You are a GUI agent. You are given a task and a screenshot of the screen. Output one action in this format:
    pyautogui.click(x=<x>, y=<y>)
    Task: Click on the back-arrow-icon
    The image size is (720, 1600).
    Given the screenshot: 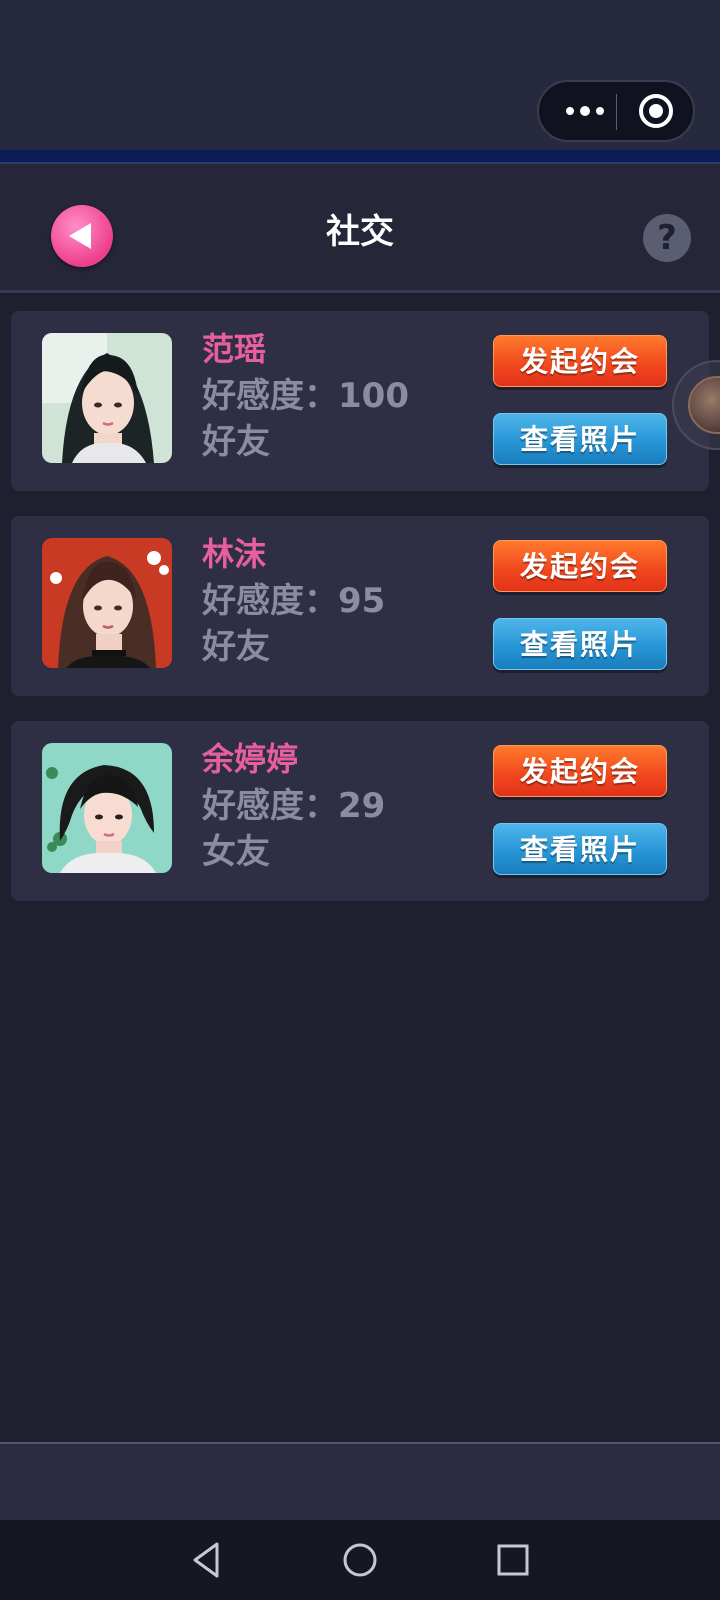 What is the action you would take?
    pyautogui.click(x=82, y=236)
    